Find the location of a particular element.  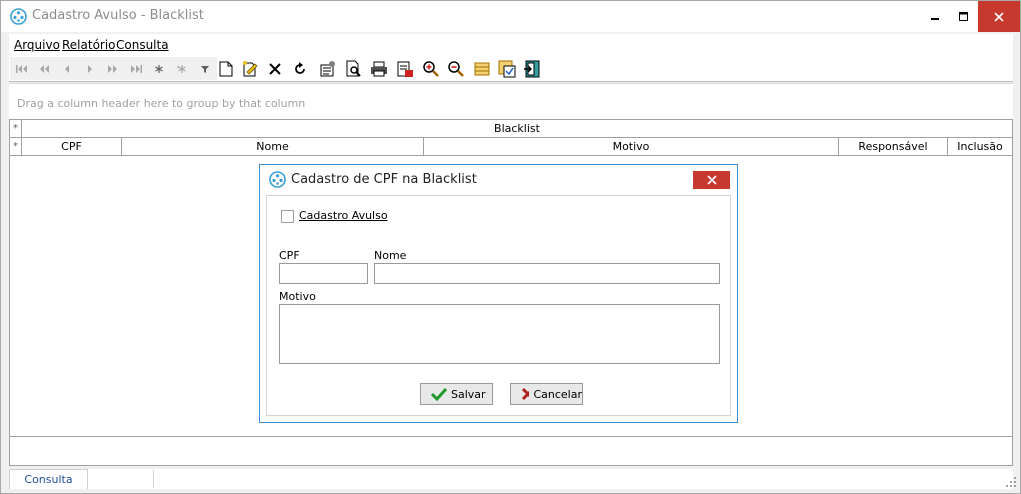

save-button-label: Salvar is located at coordinates (468, 394).